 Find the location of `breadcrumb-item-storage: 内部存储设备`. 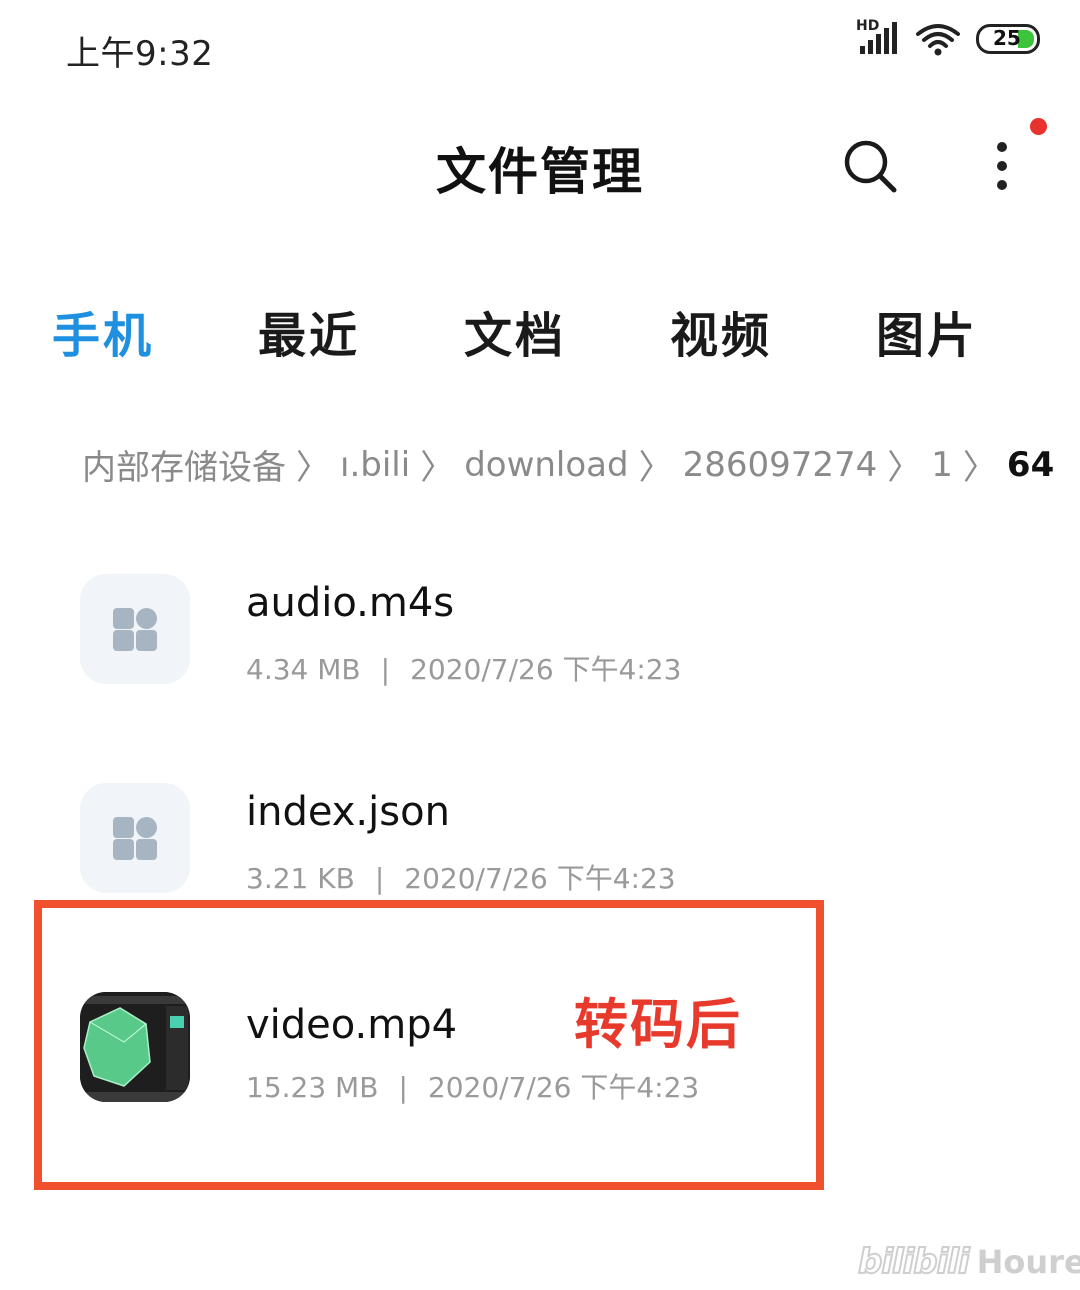

breadcrumb-item-storage: 内部存储设备 is located at coordinates (184, 464).